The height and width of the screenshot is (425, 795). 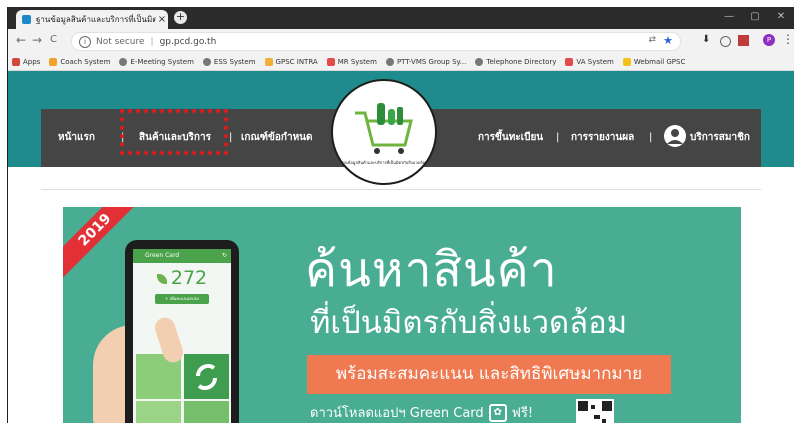 I want to click on extension-red-icon, so click(x=743, y=40).